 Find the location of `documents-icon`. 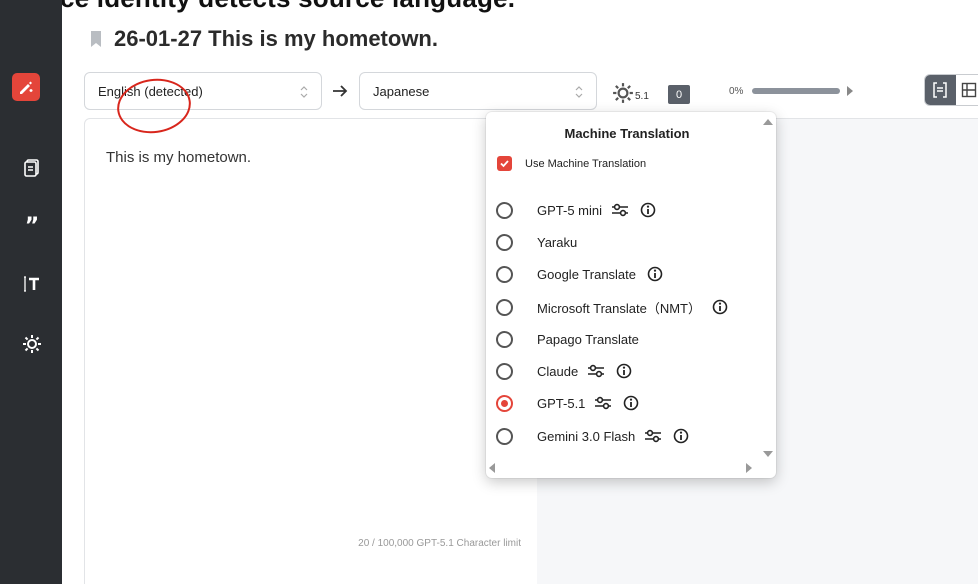

documents-icon is located at coordinates (32, 168).